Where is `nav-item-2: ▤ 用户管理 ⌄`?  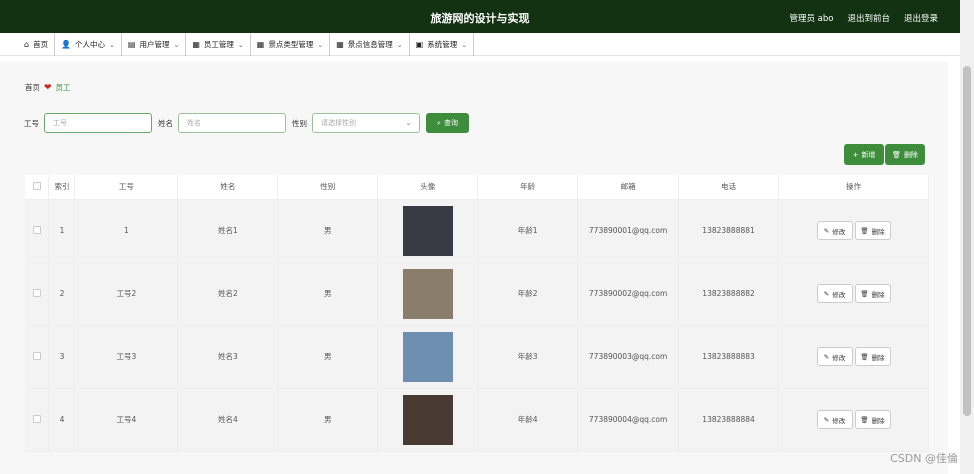 nav-item-2: ▤ 用户管理 ⌄ is located at coordinates (154, 44).